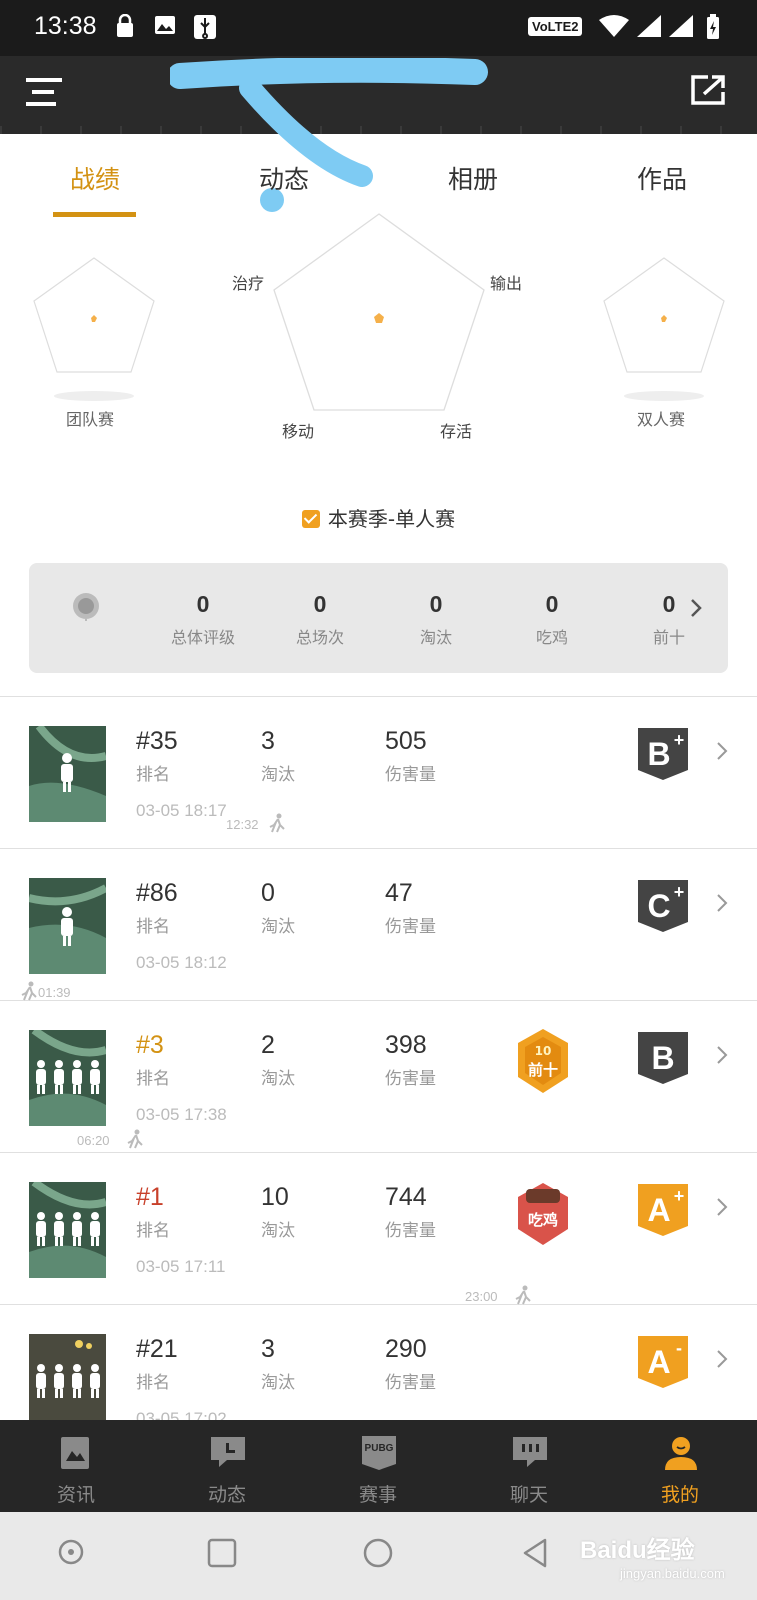 This screenshot has height=1600, width=757. Describe the element at coordinates (658, 1210) in the screenshot. I see `svg-text: A` at that location.